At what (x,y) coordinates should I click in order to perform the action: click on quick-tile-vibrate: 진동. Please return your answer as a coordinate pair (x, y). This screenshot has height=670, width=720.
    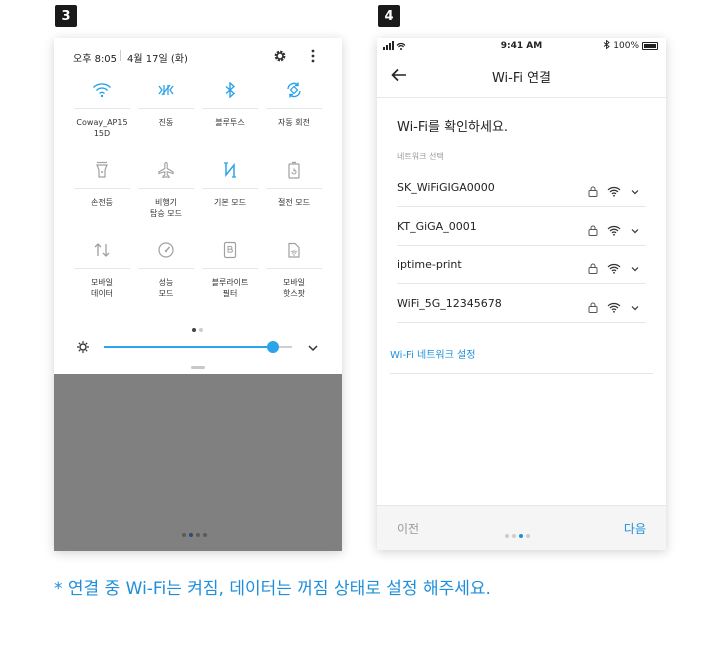
    Looking at the image, I should click on (166, 102).